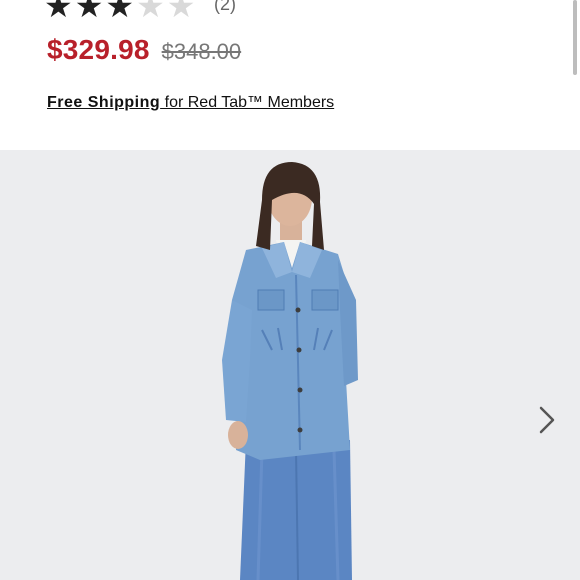 The image size is (580, 580). I want to click on review-count: (2), so click(225, 7).